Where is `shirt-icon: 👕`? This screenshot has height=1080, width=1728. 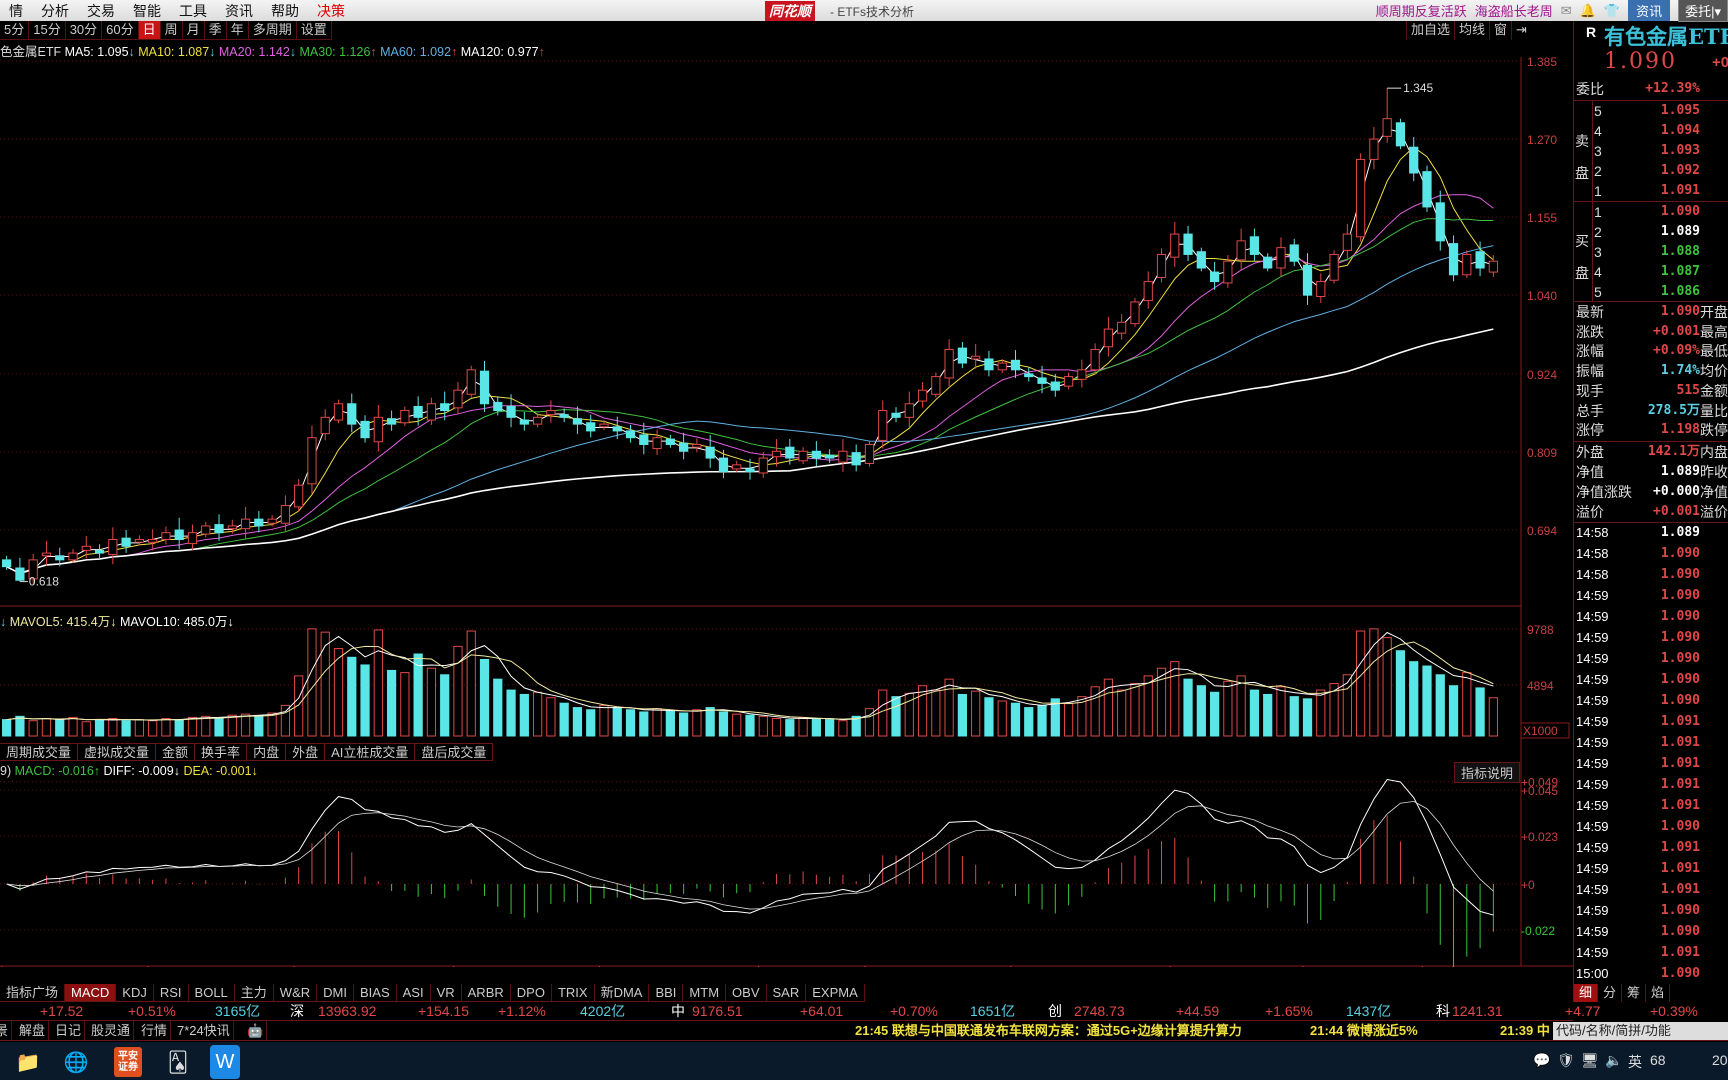
shirt-icon: 👕 is located at coordinates (1612, 11).